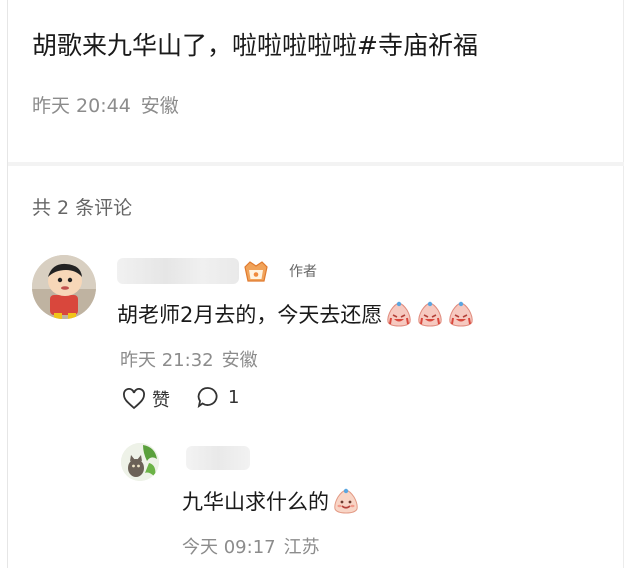 This screenshot has height=568, width=640. What do you see at coordinates (255, 502) in the screenshot?
I see `reply-text: 九华山求什么的` at bounding box center [255, 502].